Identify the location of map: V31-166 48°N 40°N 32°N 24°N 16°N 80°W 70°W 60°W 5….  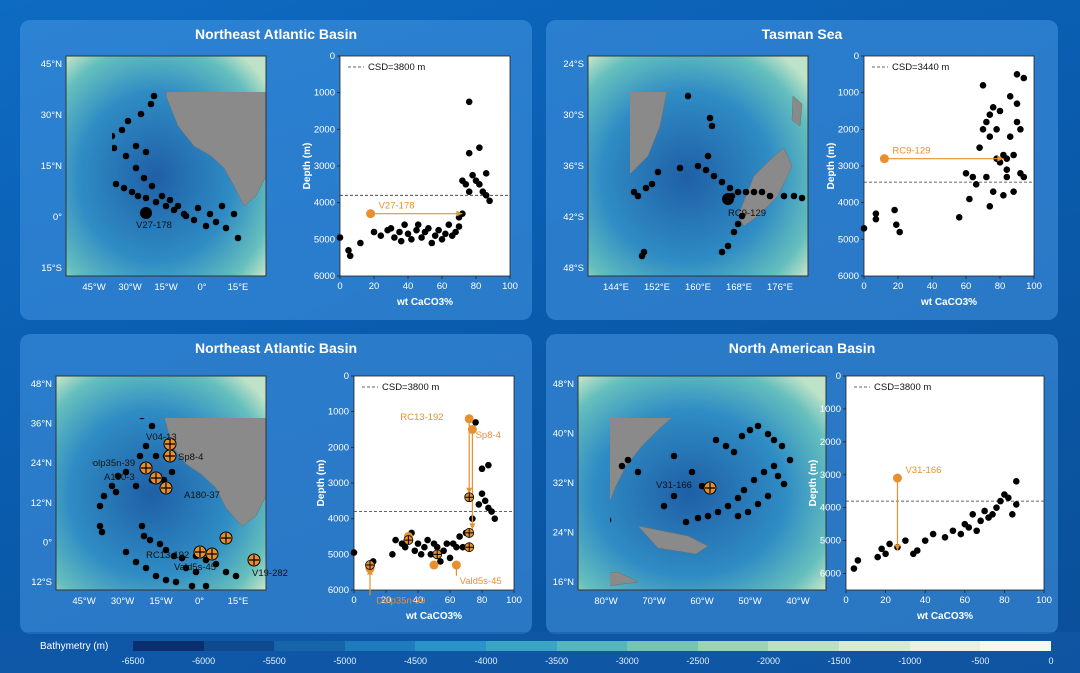
(690, 491).